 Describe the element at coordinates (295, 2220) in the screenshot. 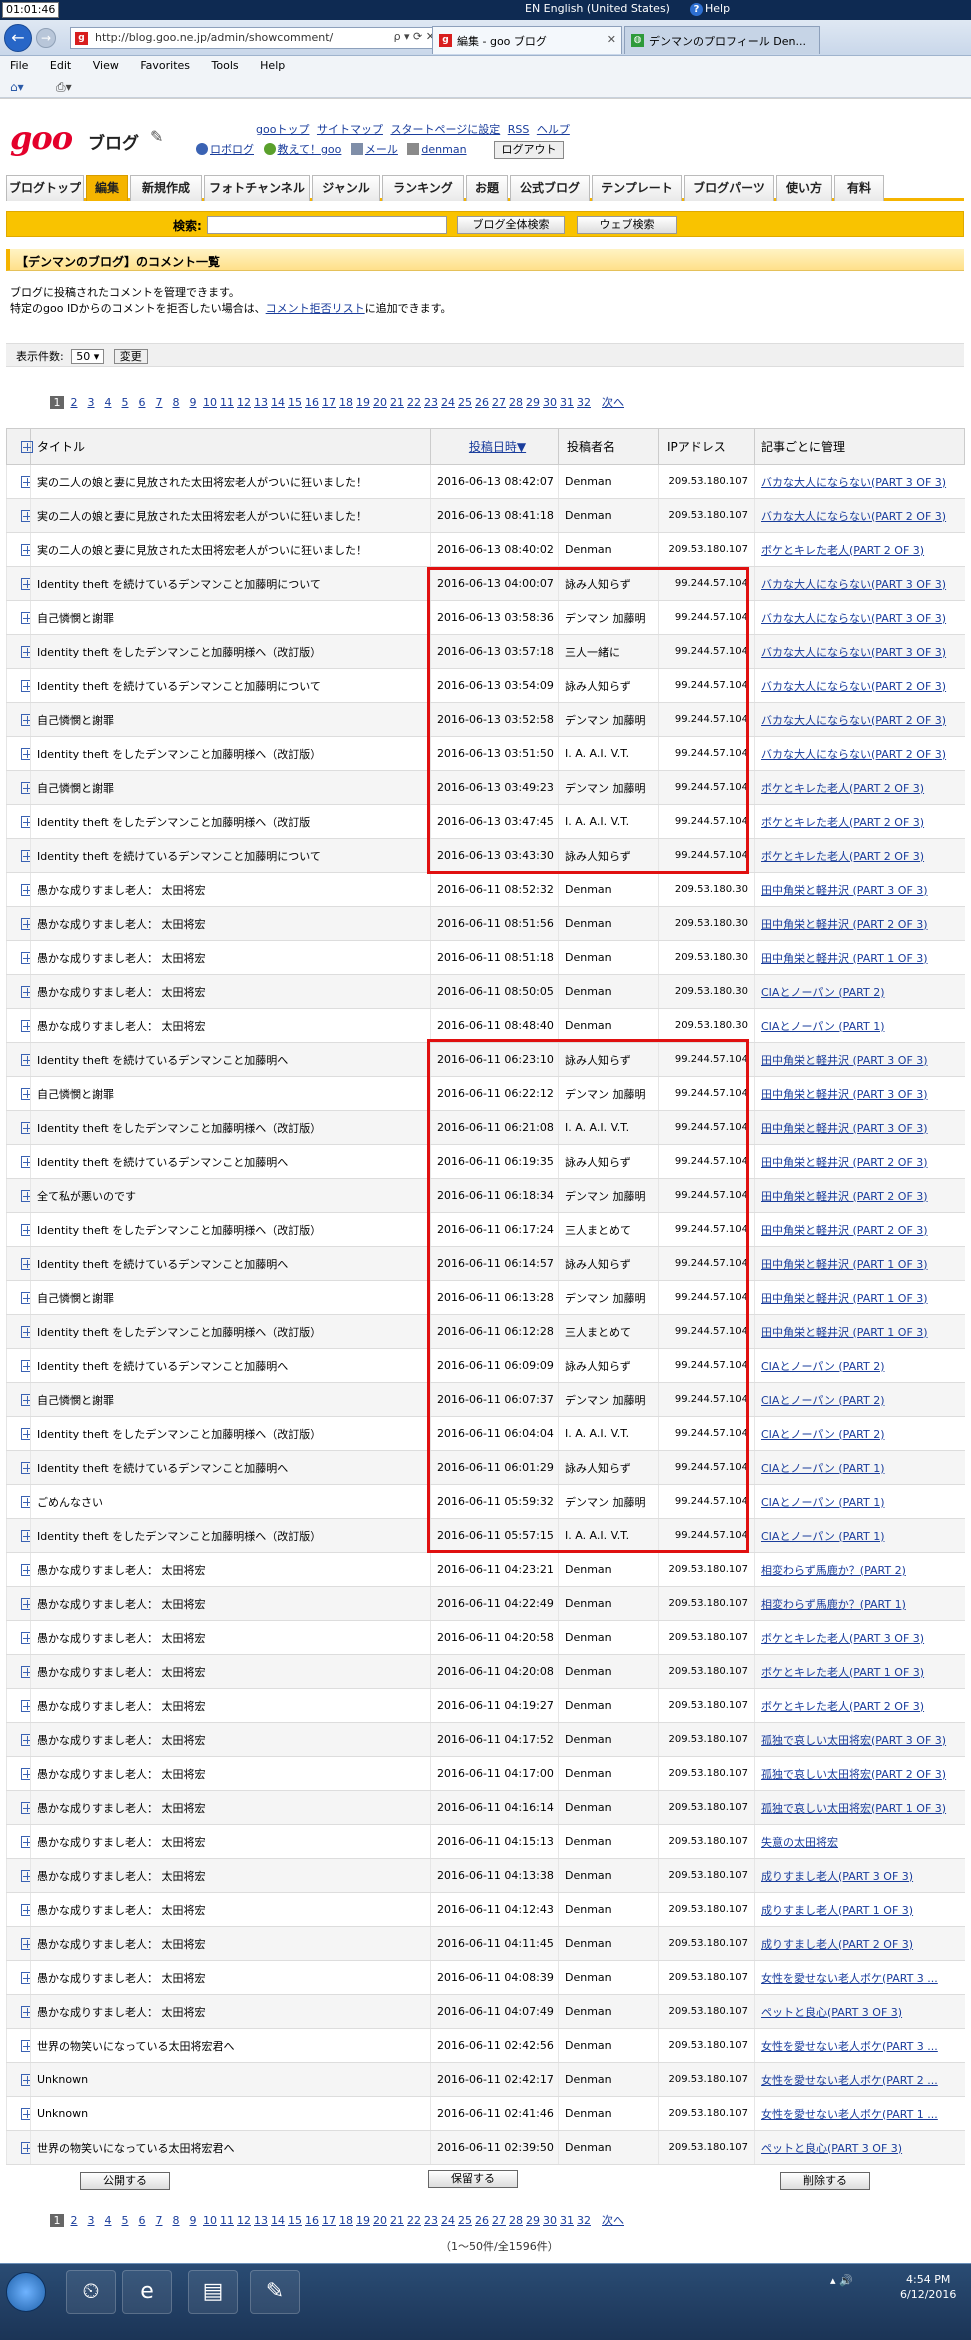

I see `page-link: 15` at that location.